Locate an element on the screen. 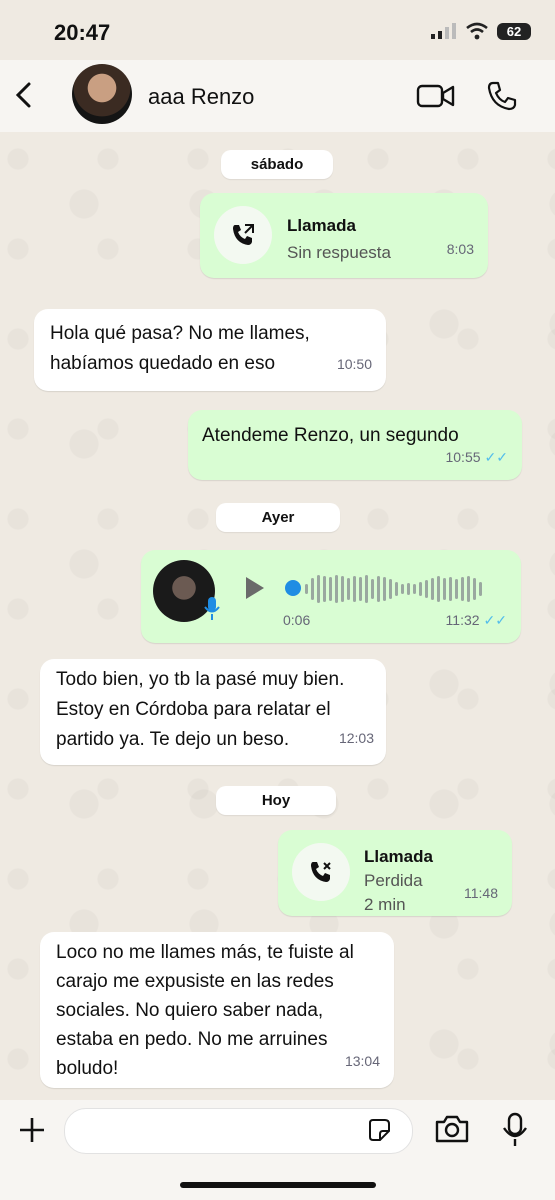 Image resolution: width=555 pixels, height=1200 pixels. message-meta: 10:55 ✓✓ is located at coordinates (476, 457).